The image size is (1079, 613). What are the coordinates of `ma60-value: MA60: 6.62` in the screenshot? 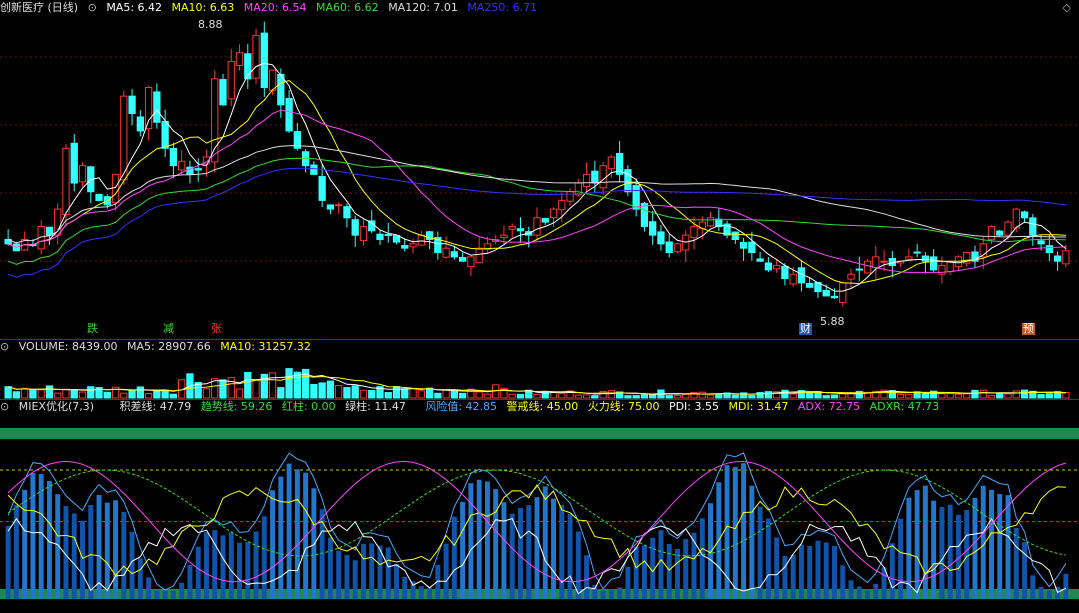 It's located at (347, 7).